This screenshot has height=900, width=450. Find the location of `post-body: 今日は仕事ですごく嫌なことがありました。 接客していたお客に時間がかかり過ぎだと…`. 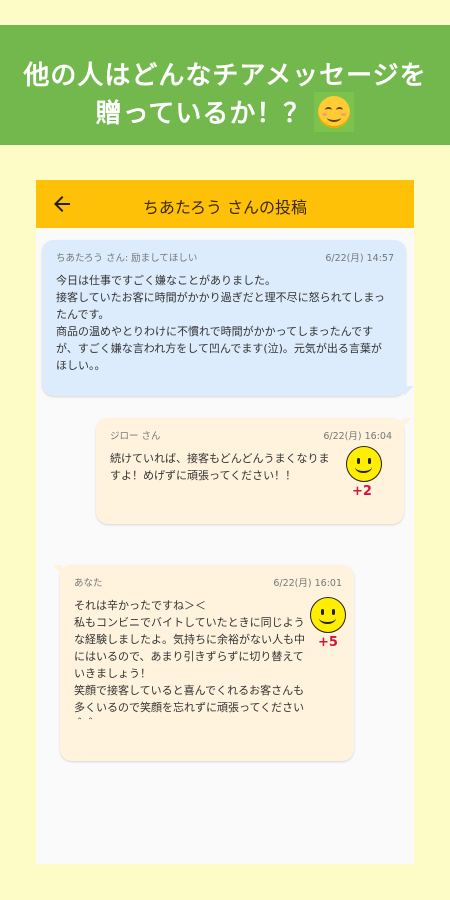

post-body: 今日は仕事ですごく嫌なことがありました。 接客していたお客に時間がかかり過ぎだと… is located at coordinates (220, 323).